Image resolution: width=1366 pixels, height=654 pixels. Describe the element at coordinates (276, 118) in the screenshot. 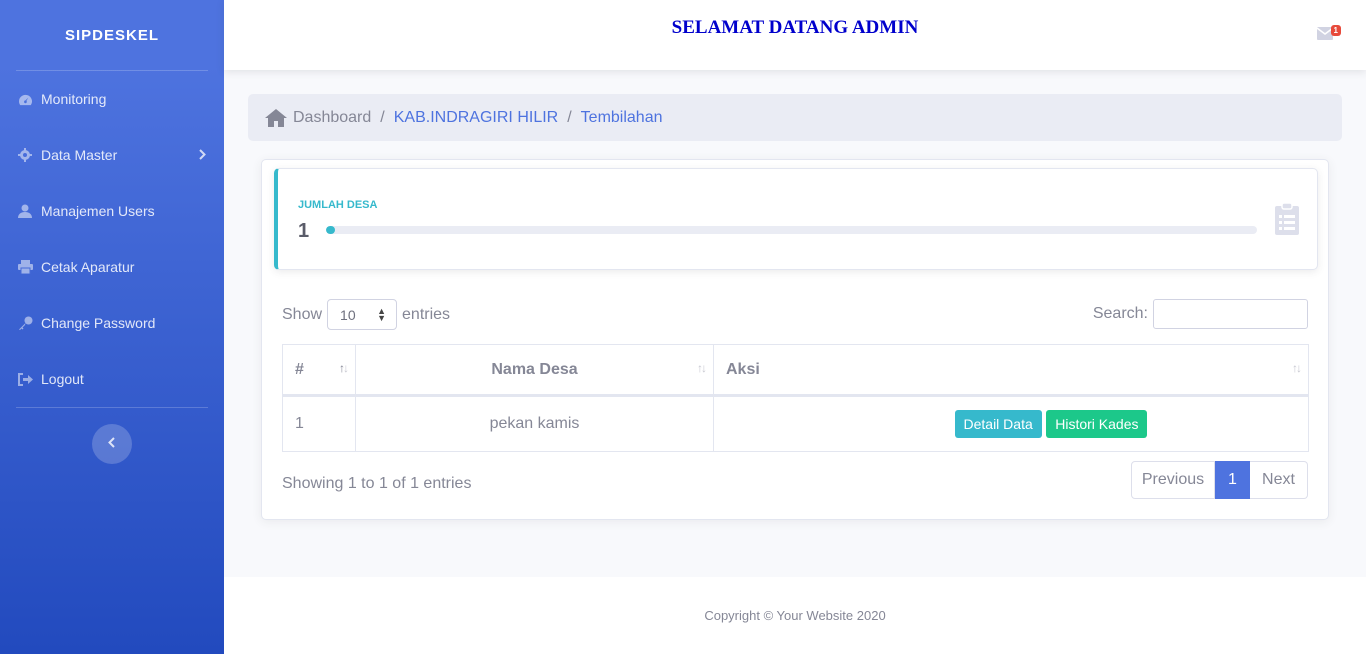

I see `home-icon` at that location.